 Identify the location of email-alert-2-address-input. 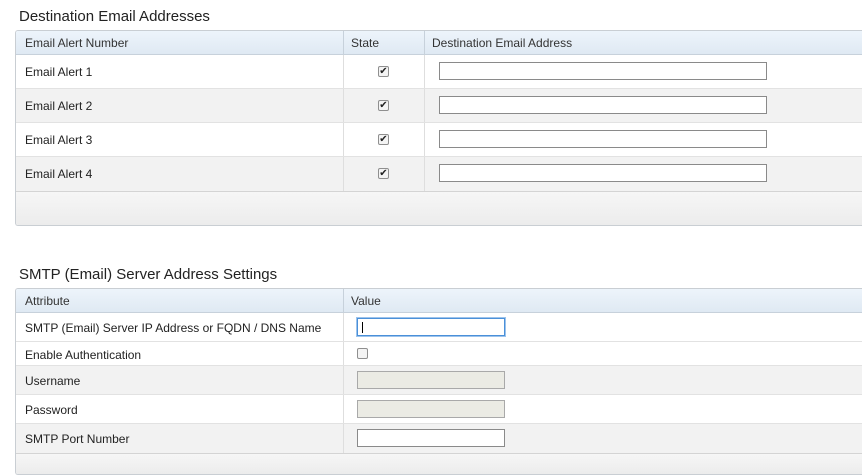
(603, 105).